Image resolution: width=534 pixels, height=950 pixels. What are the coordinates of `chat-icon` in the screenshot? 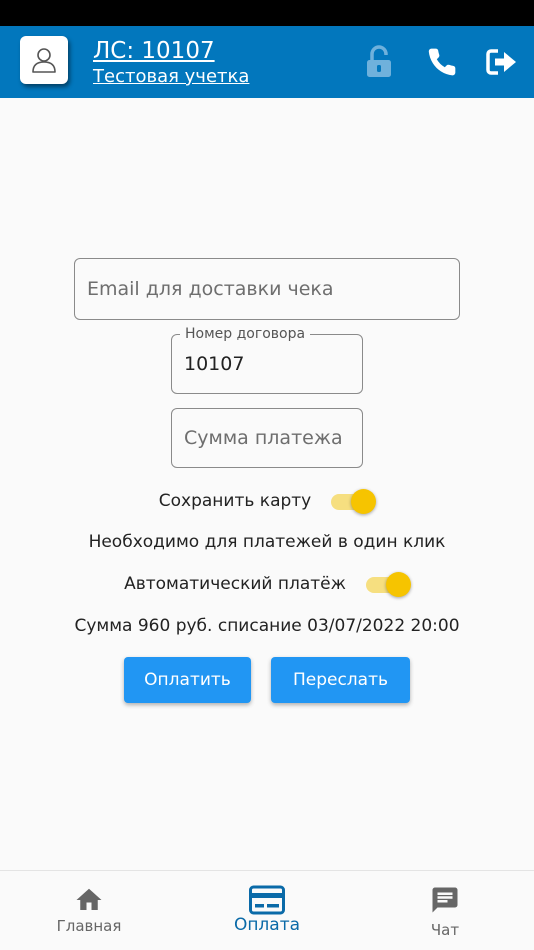 It's located at (445, 900).